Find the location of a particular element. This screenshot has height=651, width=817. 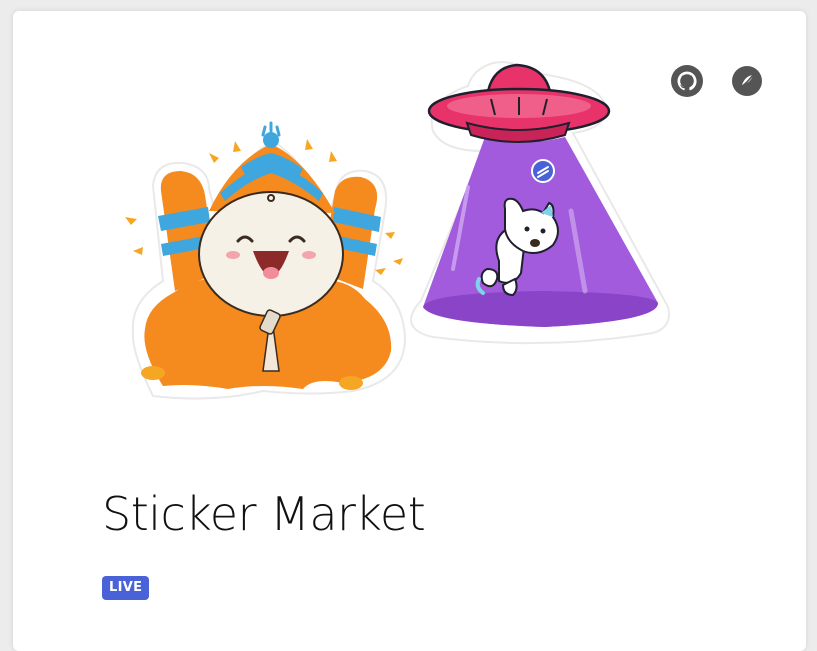

website-link is located at coordinates (747, 81).